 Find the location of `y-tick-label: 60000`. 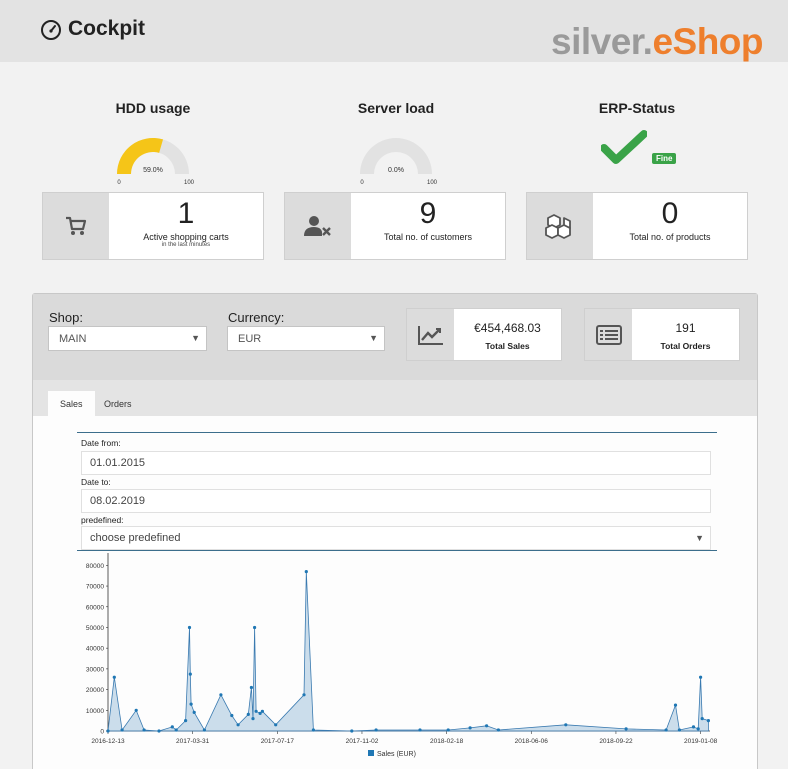

y-tick-label: 60000 is located at coordinates (95, 607).